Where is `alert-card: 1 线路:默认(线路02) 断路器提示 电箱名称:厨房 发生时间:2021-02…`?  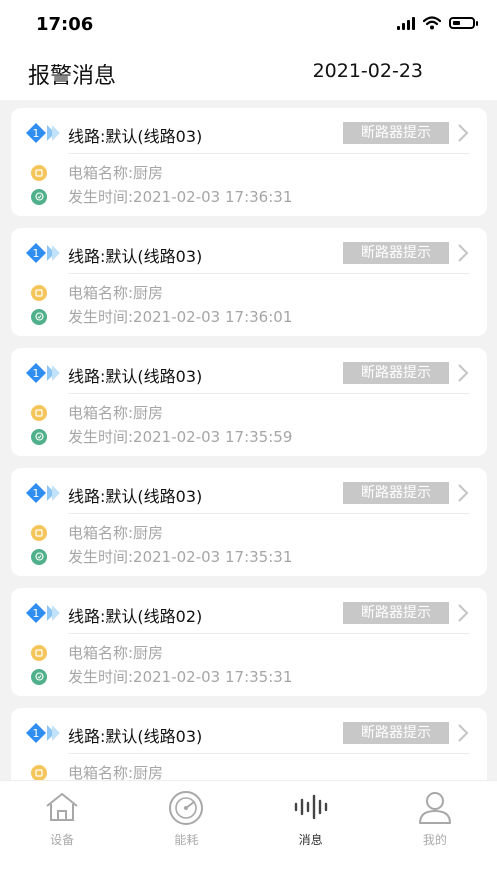 alert-card: 1 线路:默认(线路02) 断路器提示 电箱名称:厨房 发生时间:2021-02… is located at coordinates (249, 642).